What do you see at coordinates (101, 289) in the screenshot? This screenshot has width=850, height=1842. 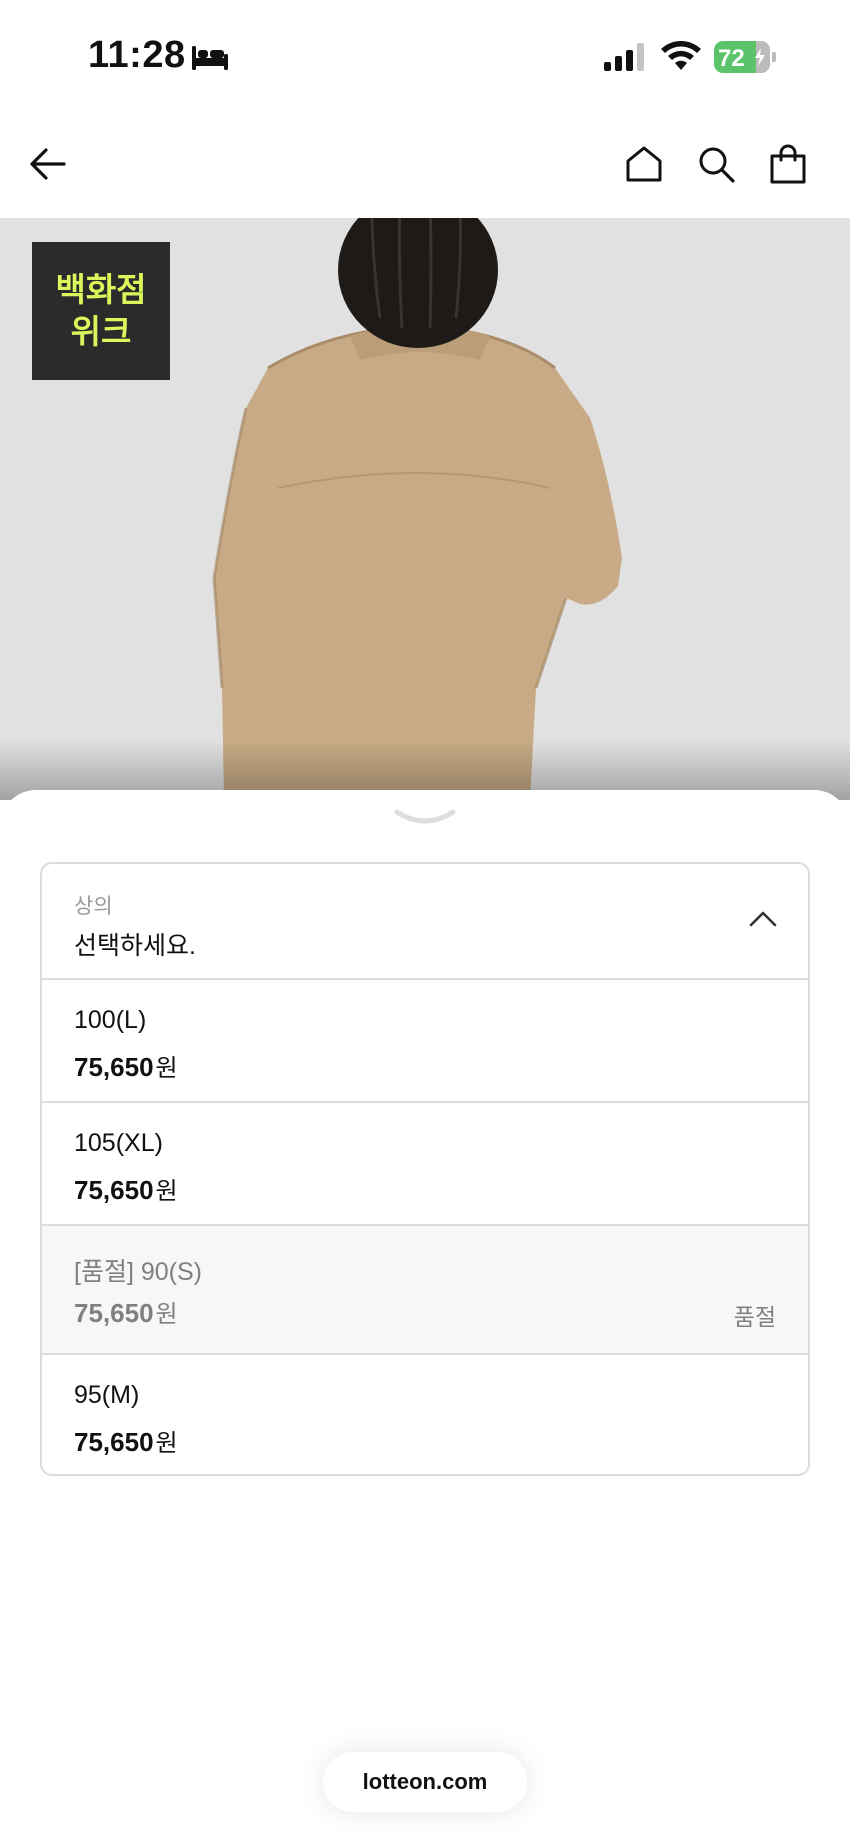 I see `promo-badge-line1: 백화점` at bounding box center [101, 289].